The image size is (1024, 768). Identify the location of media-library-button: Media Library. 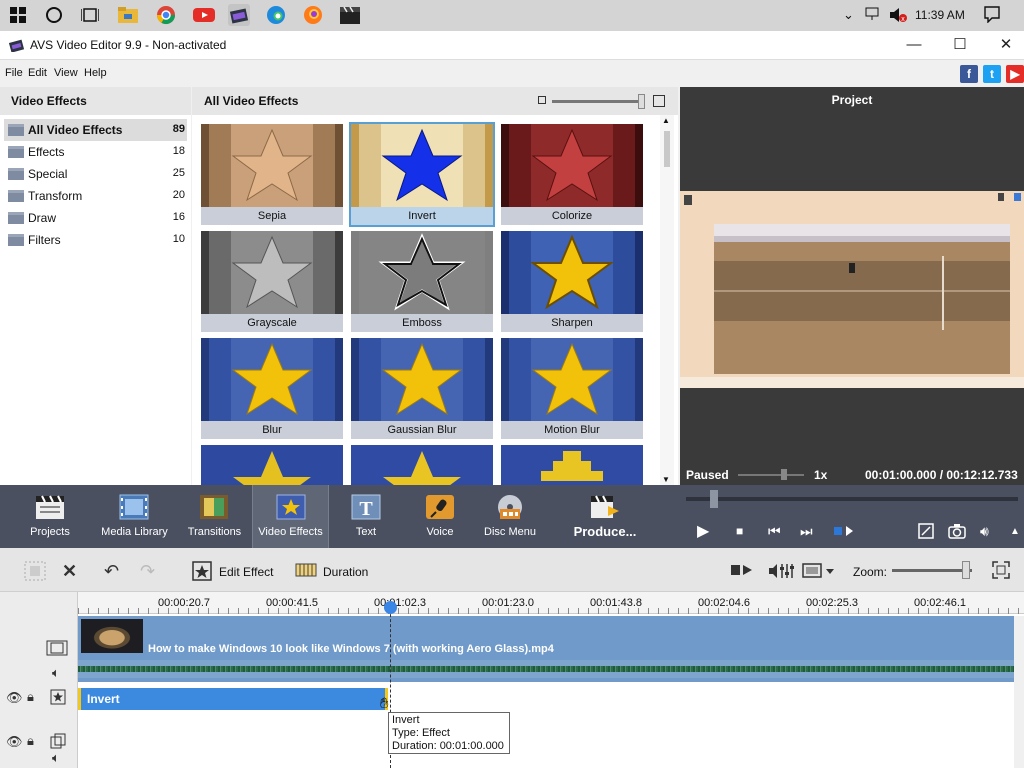
(134, 516).